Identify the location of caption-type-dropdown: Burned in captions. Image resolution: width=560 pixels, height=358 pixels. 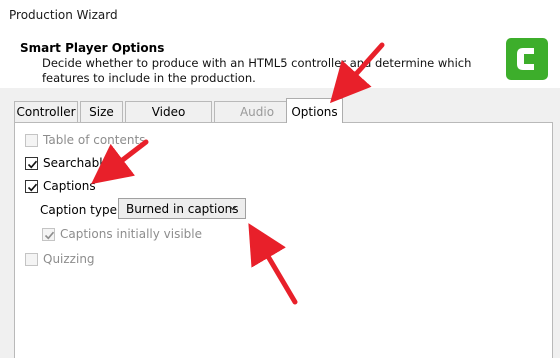
(182, 208).